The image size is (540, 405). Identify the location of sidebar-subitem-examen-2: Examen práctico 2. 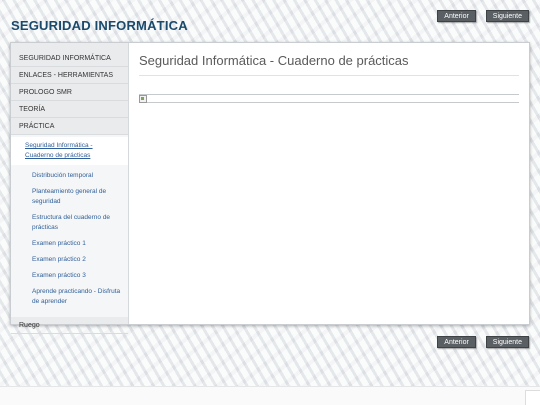
(69, 260).